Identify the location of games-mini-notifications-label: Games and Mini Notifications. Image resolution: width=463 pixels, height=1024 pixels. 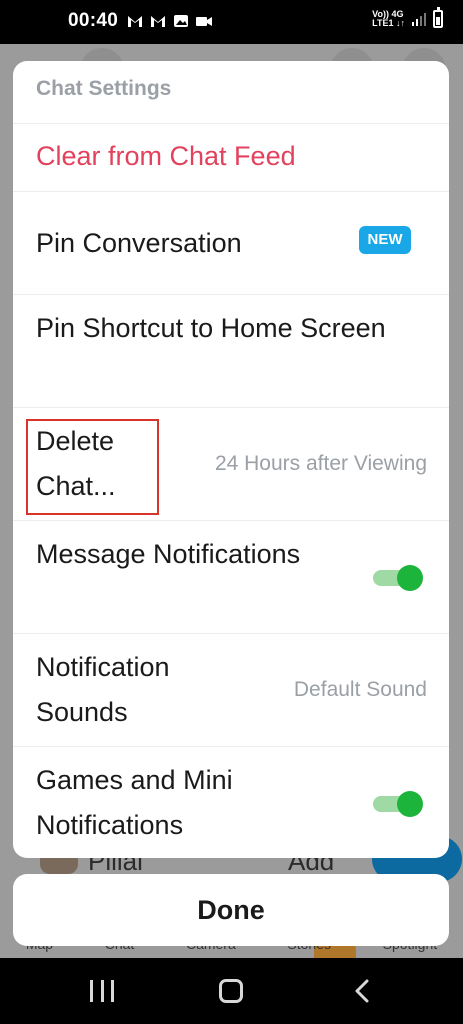
(134, 802).